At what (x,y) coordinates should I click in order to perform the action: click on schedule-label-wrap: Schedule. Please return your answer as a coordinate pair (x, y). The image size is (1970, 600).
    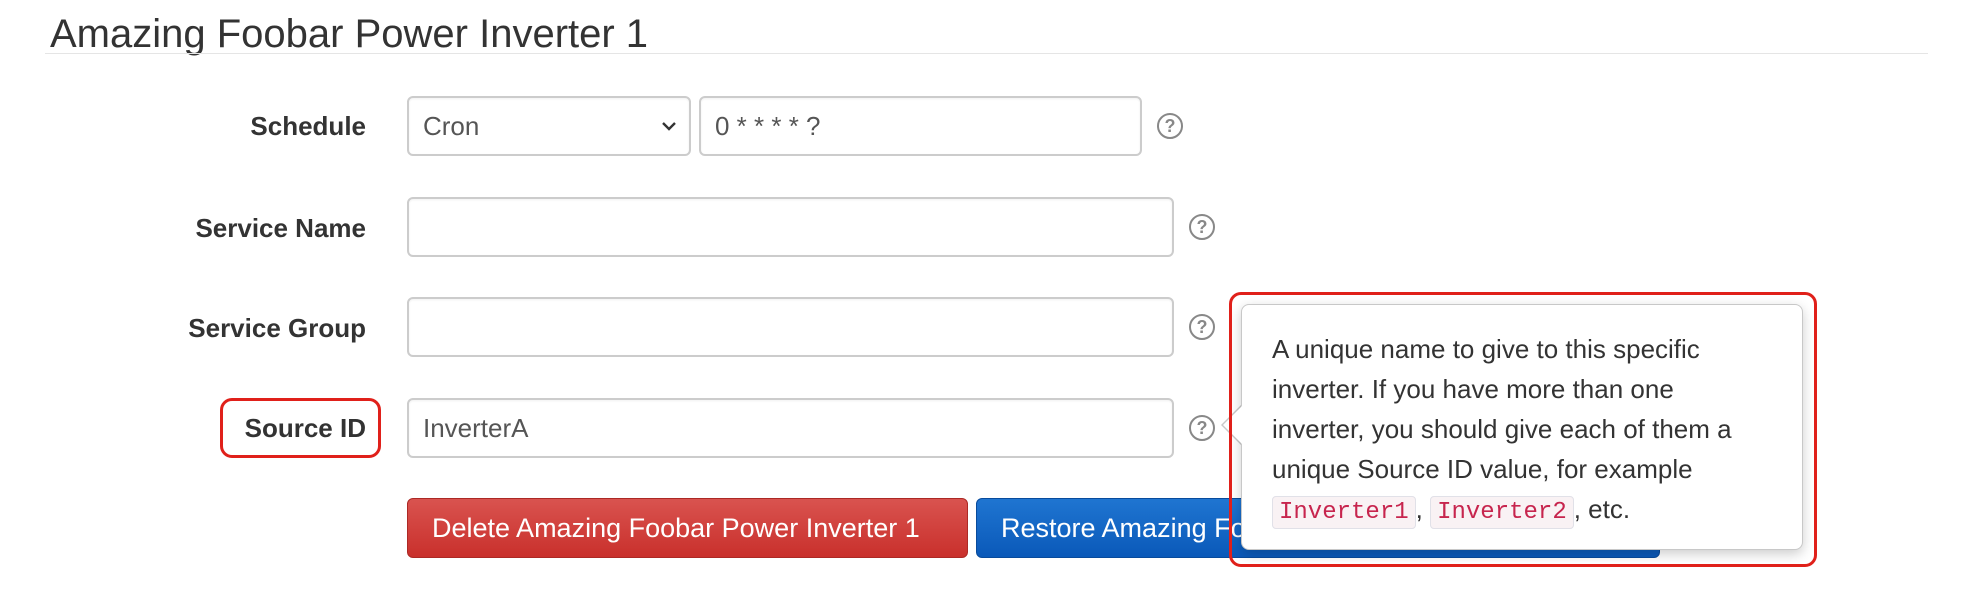
    Looking at the image, I should click on (243, 126).